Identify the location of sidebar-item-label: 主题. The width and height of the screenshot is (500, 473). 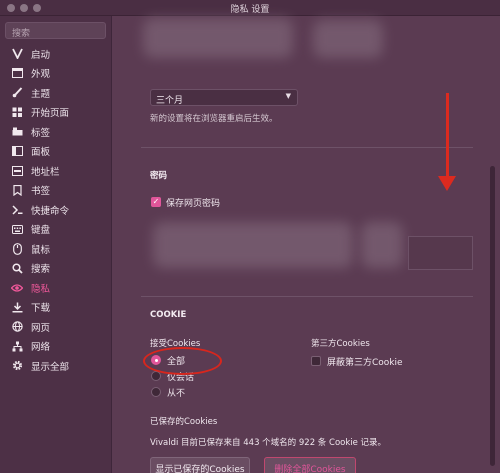
(41, 94).